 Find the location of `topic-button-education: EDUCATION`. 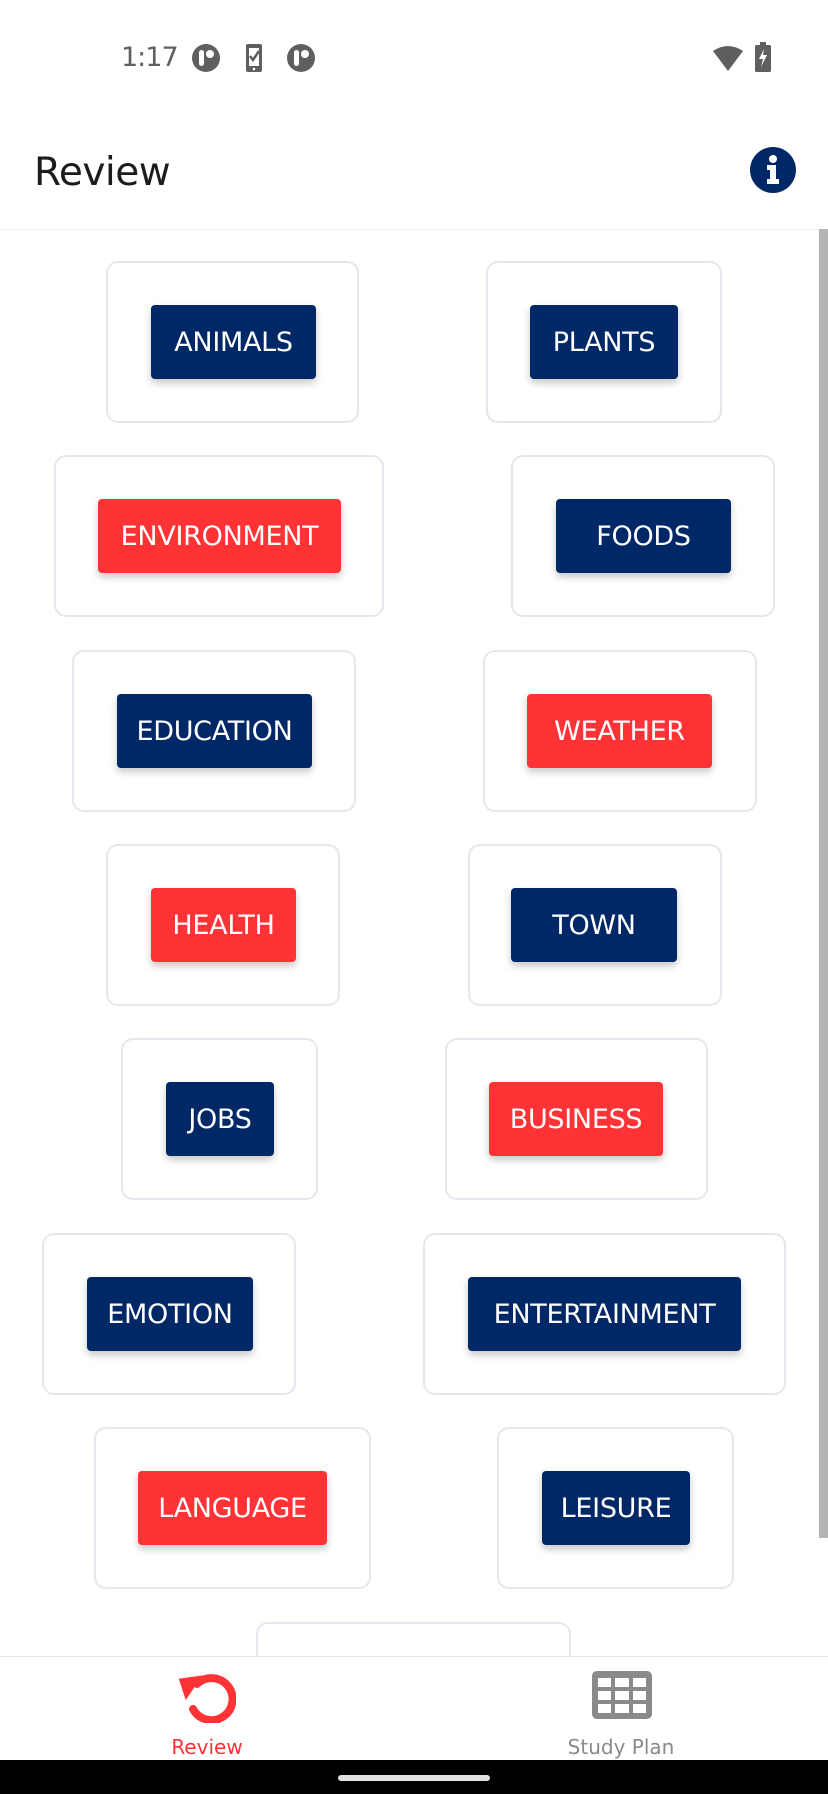

topic-button-education: EDUCATION is located at coordinates (214, 731).